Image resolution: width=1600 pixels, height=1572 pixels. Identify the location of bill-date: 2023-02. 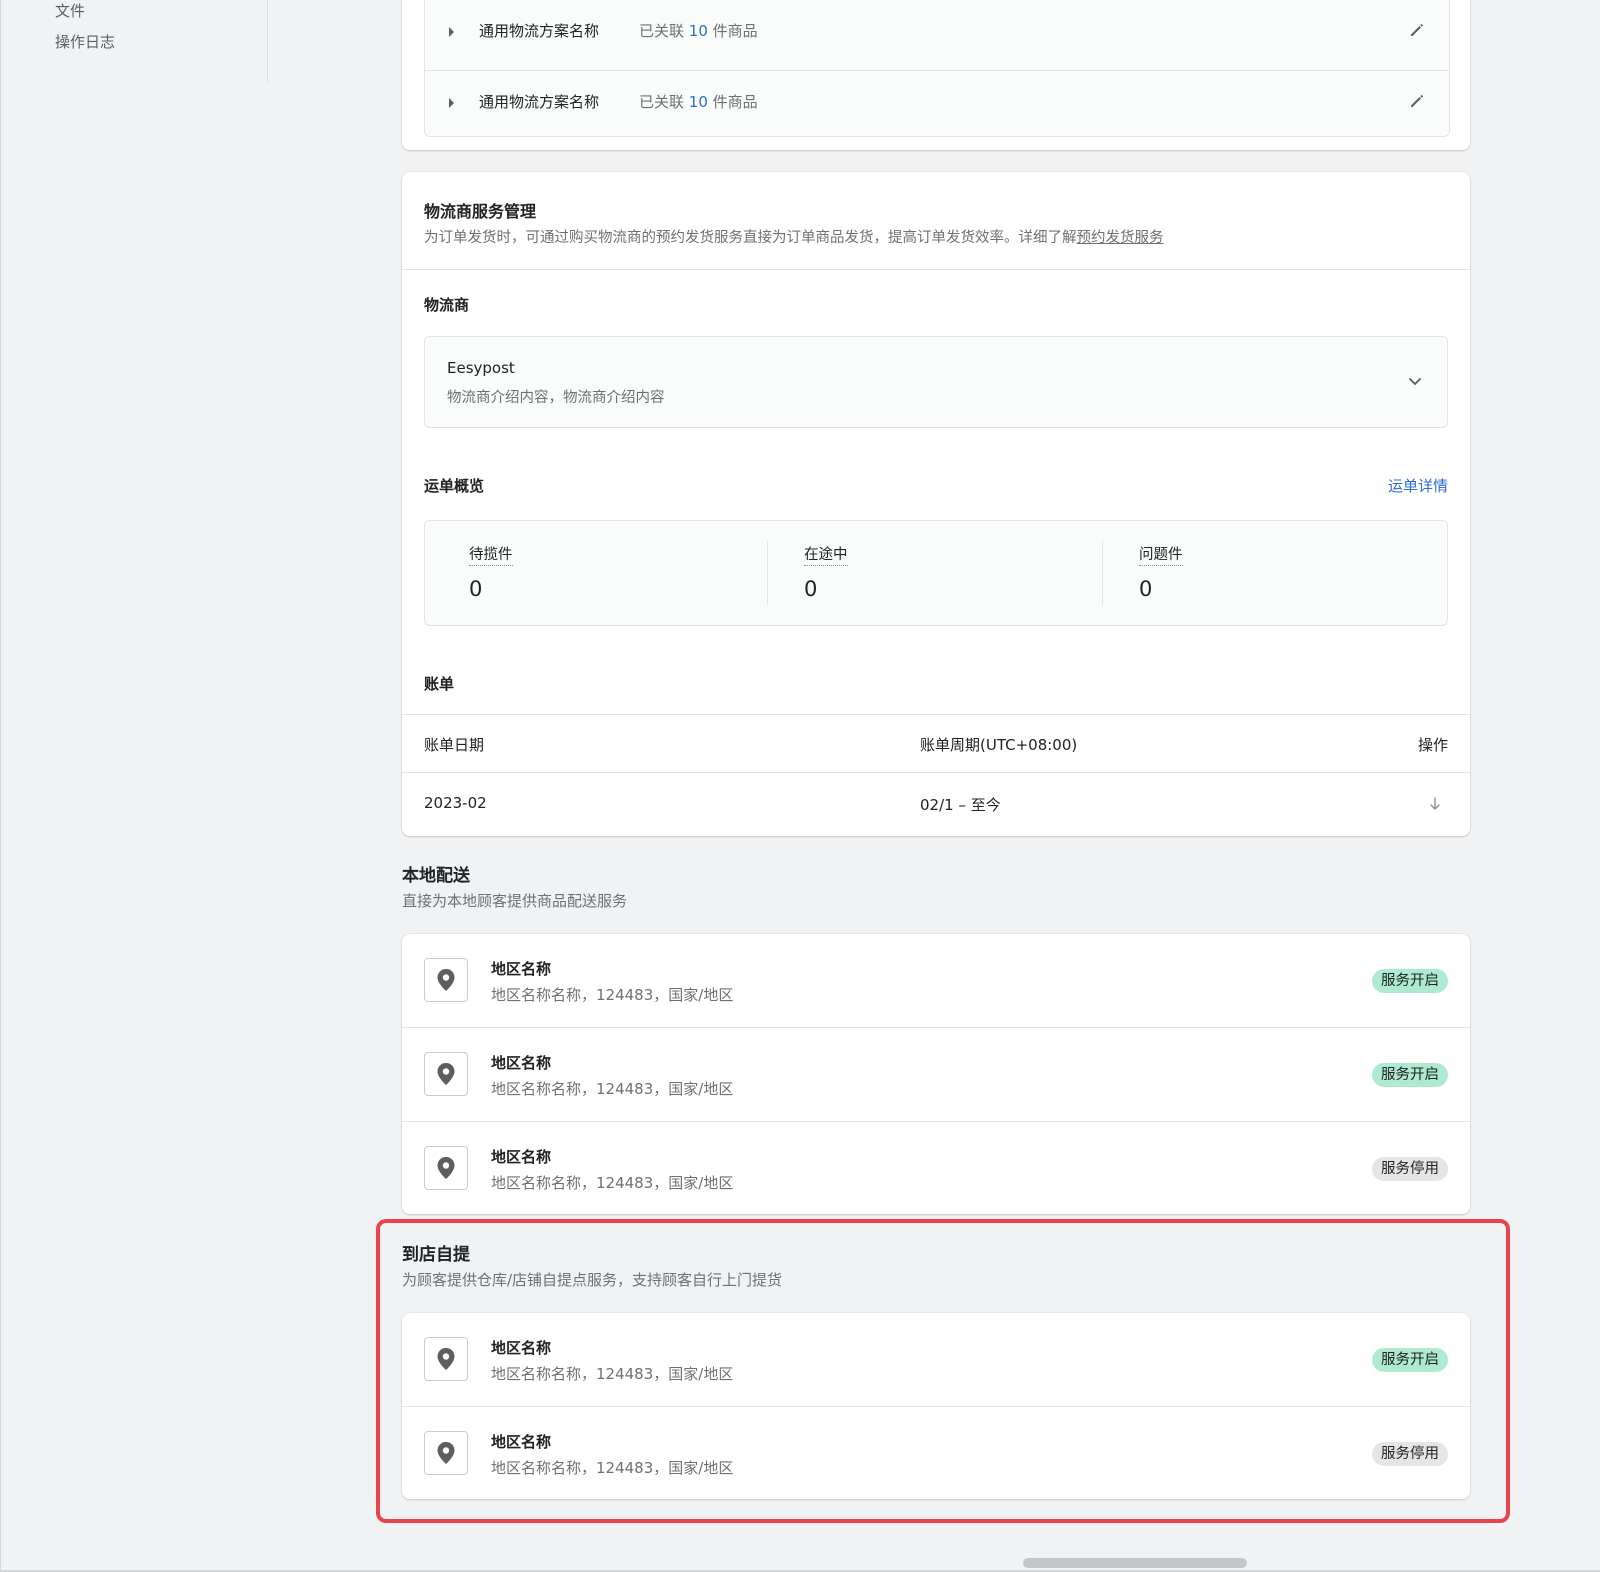
(455, 803).